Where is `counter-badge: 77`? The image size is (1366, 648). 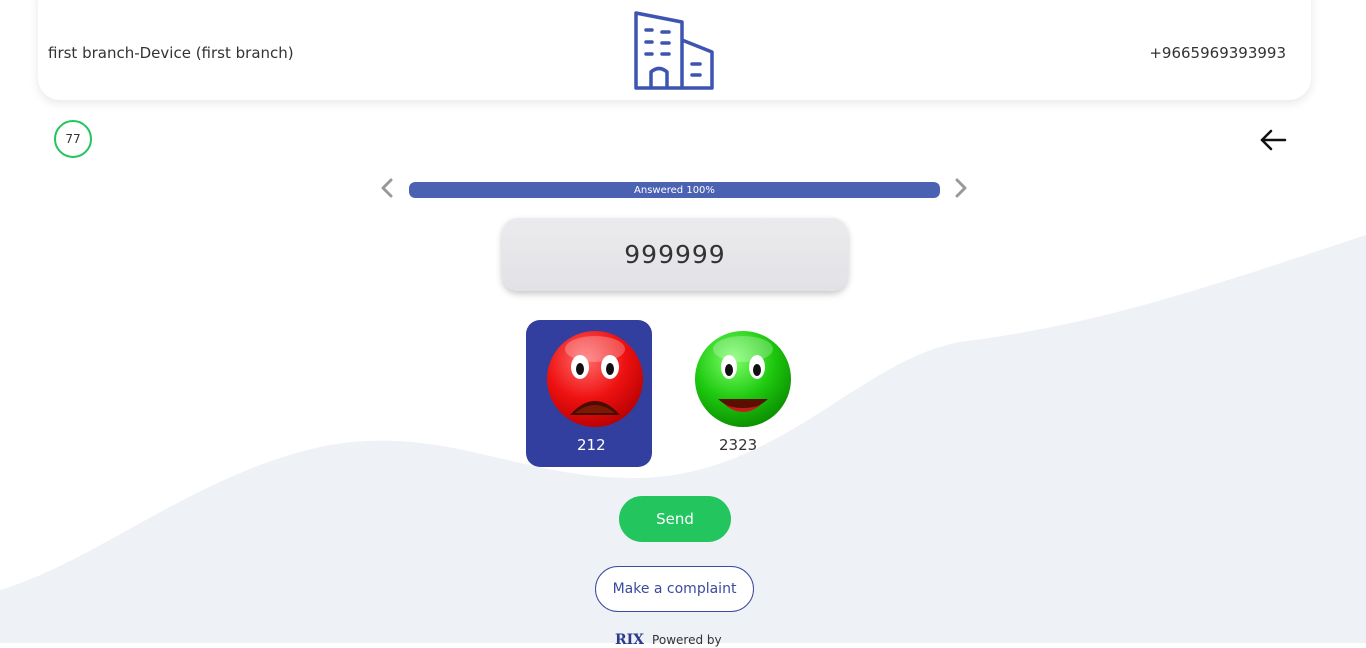
counter-badge: 77 is located at coordinates (73, 139).